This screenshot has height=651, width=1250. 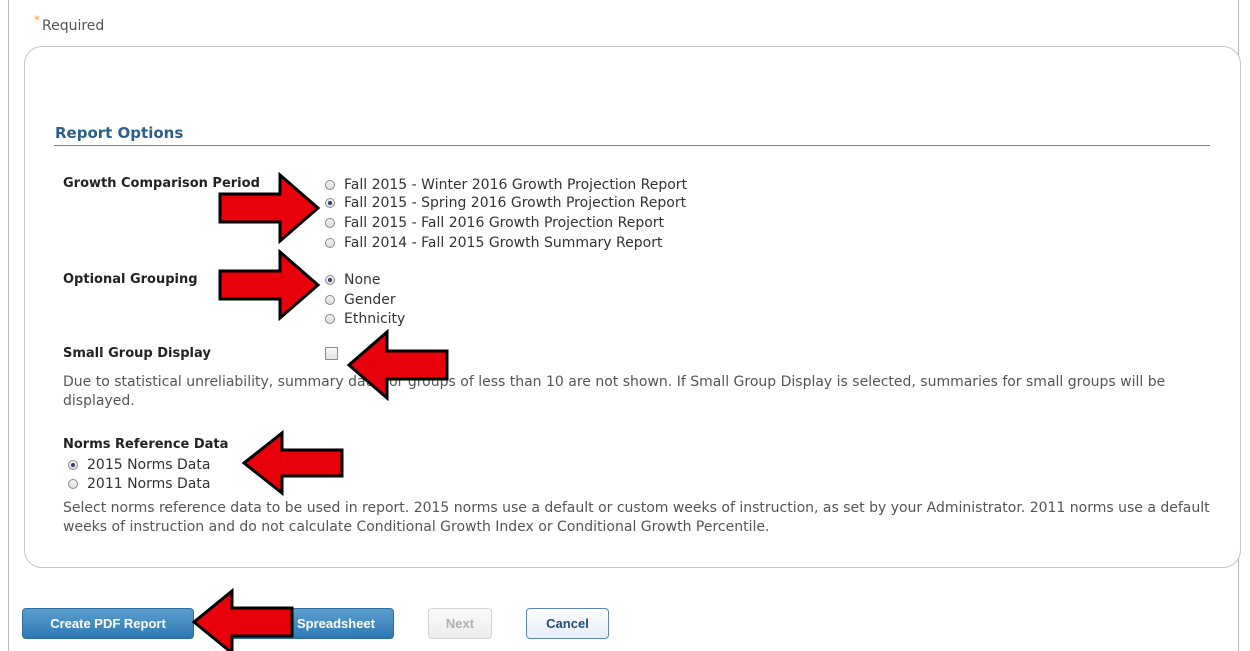 What do you see at coordinates (362, 279) in the screenshot?
I see `grouping-option-none-label: None` at bounding box center [362, 279].